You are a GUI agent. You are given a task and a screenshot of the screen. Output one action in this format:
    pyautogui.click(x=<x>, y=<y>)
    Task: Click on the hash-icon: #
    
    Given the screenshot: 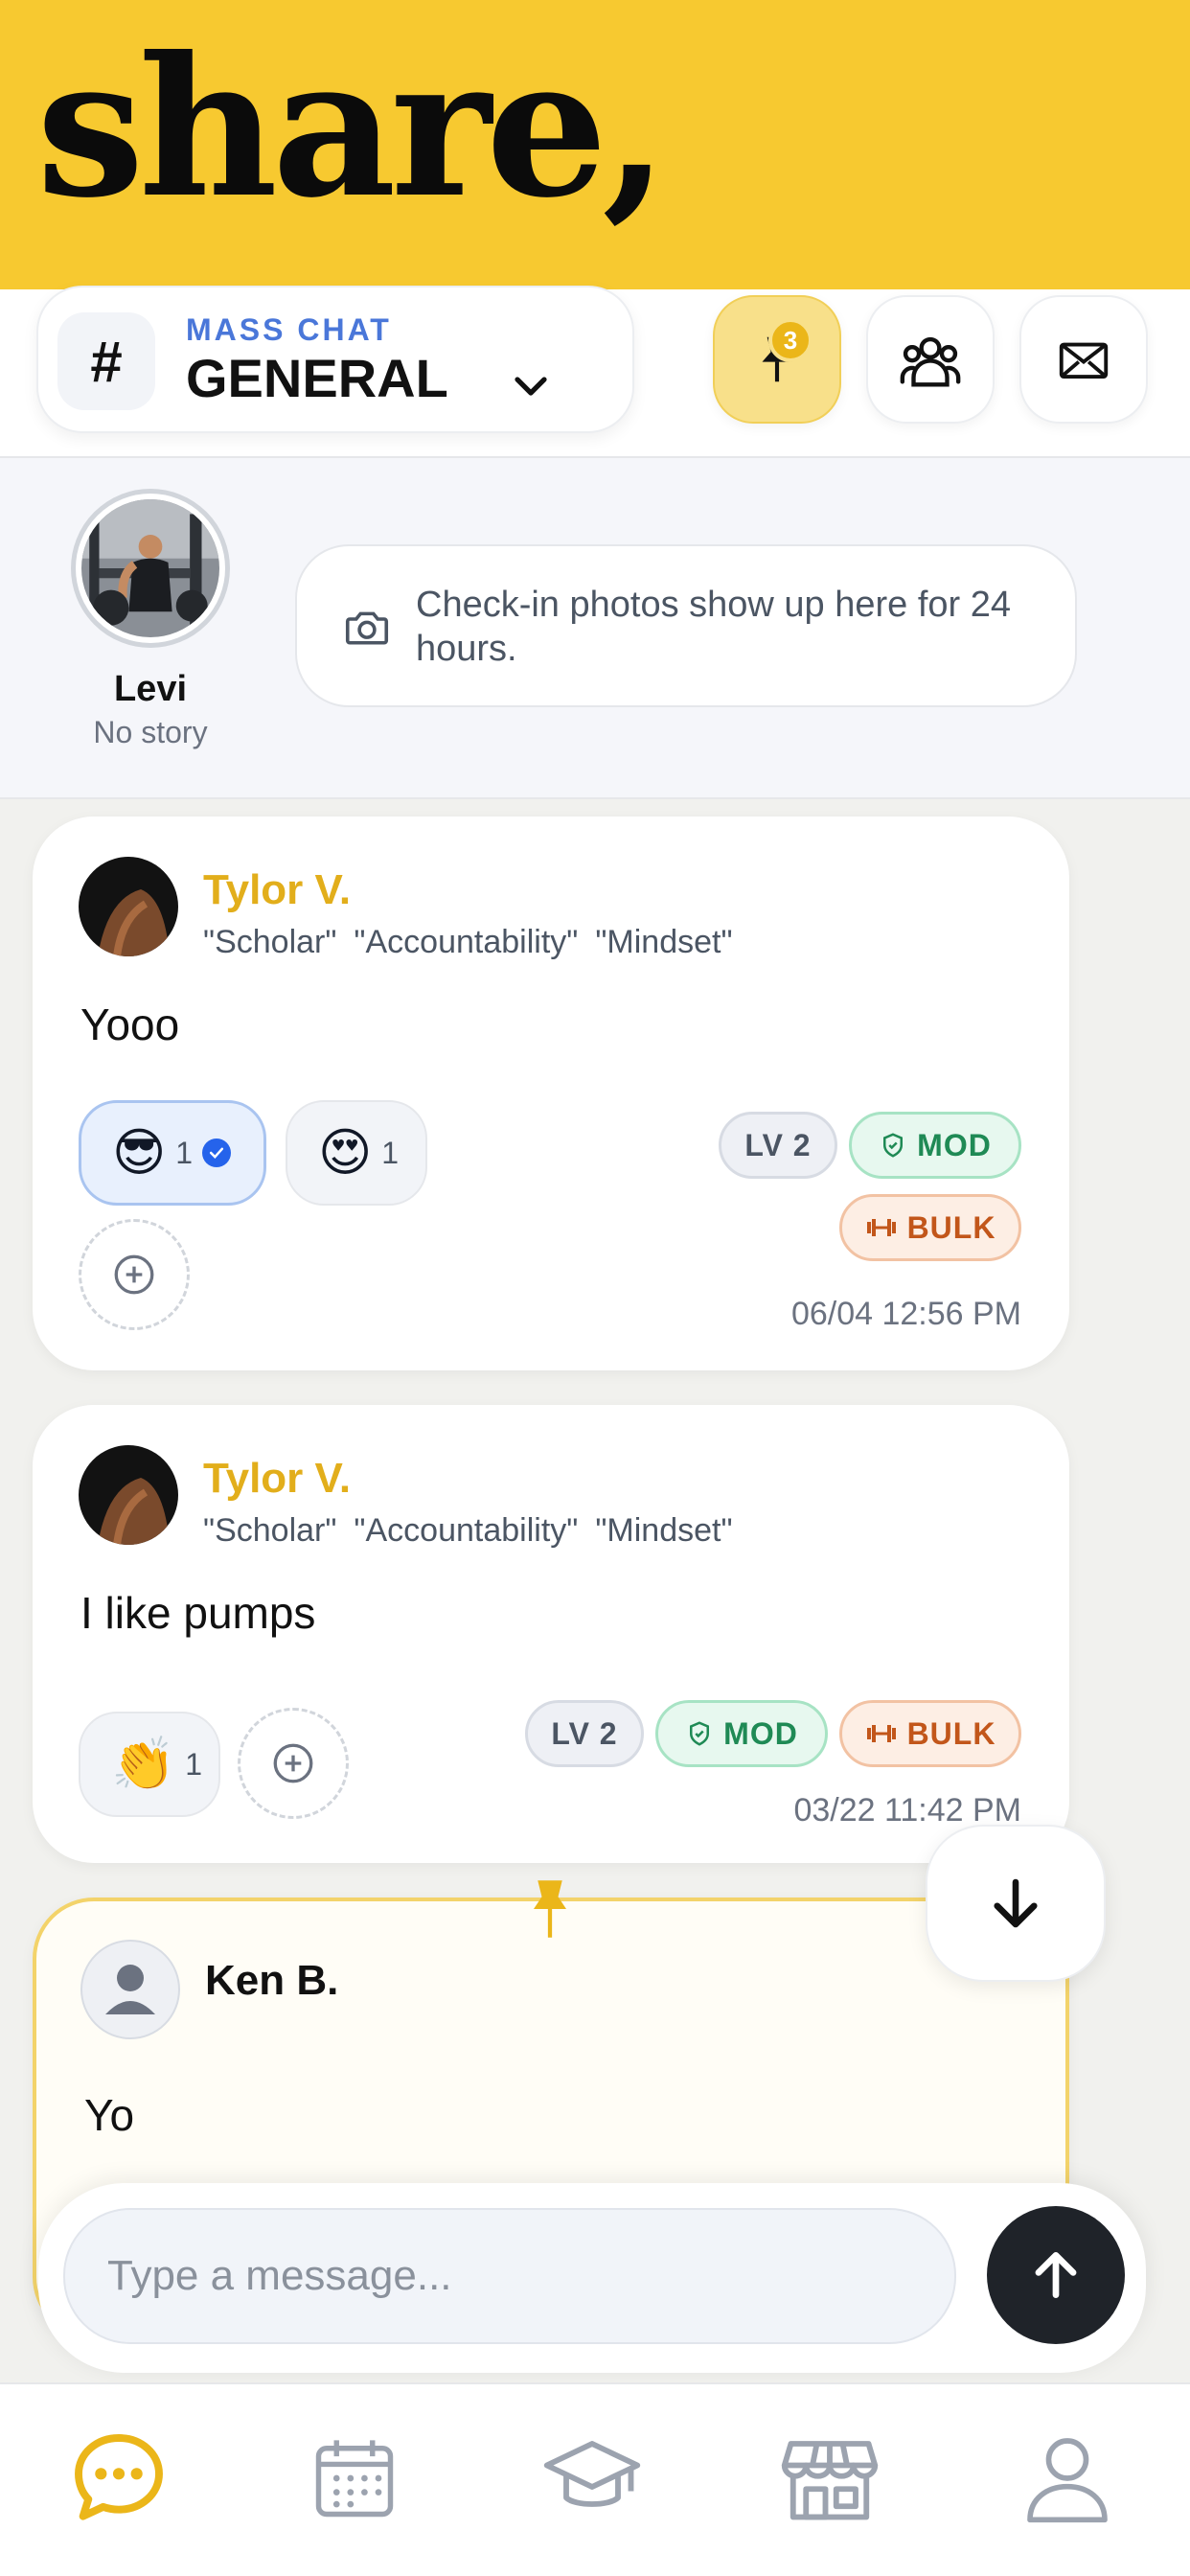 What is the action you would take?
    pyautogui.click(x=106, y=361)
    